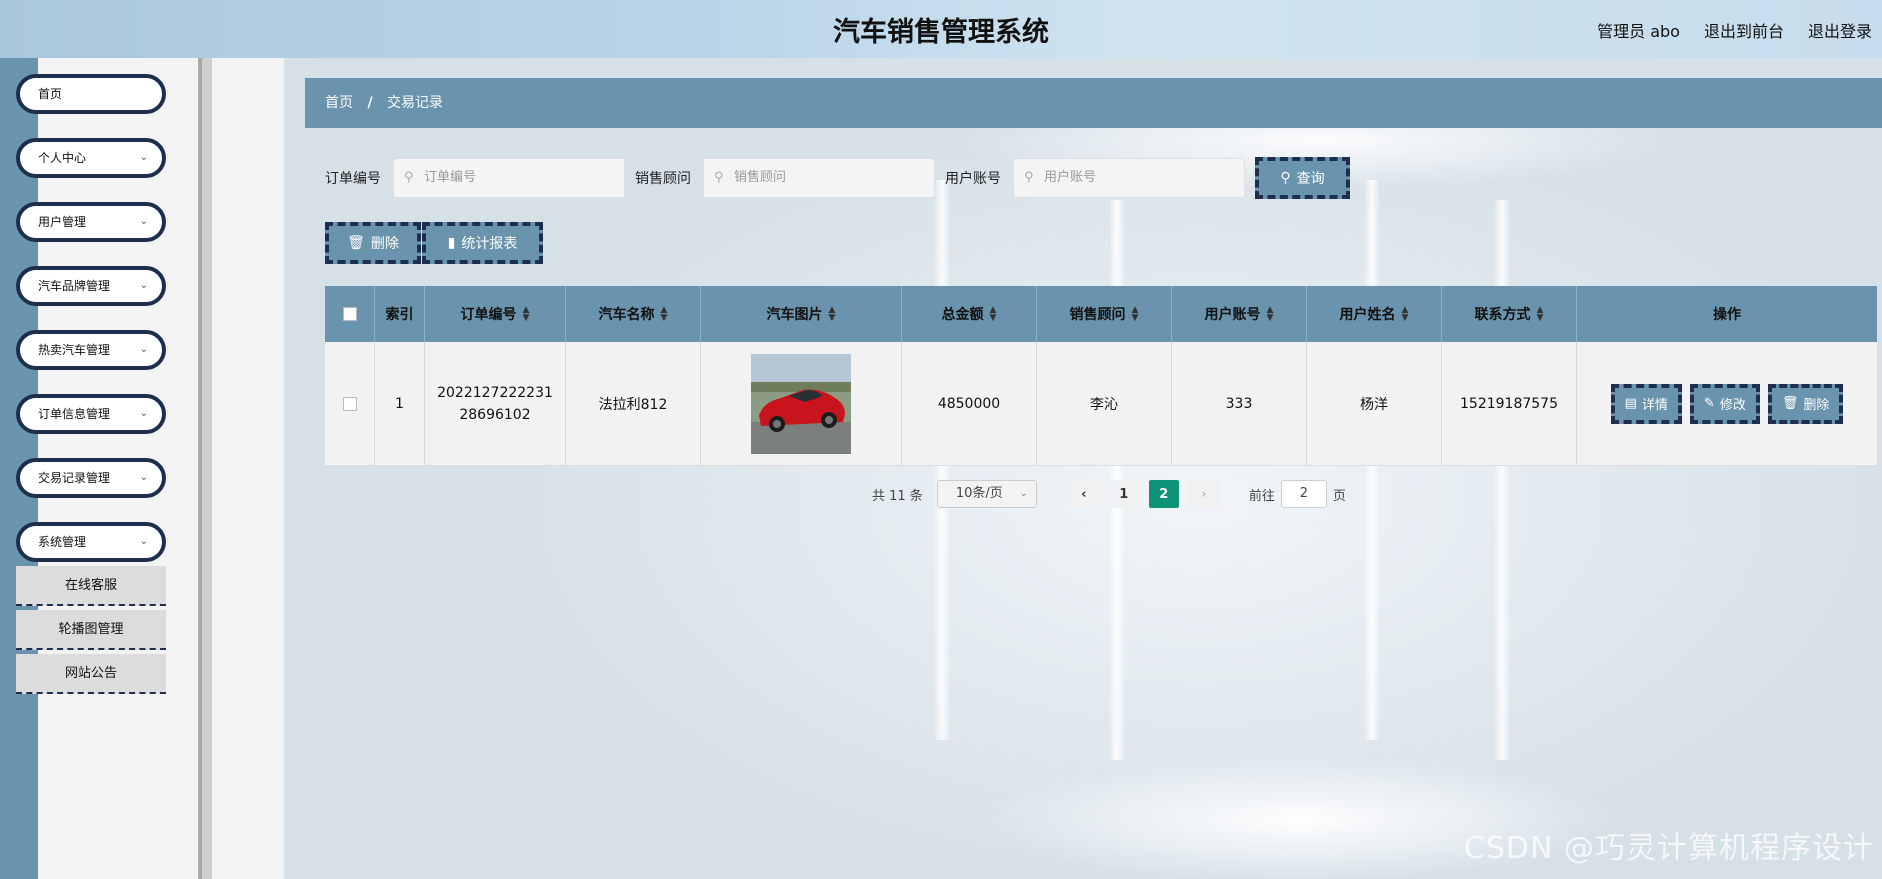 Image resolution: width=1882 pixels, height=879 pixels. Describe the element at coordinates (1840, 30) in the screenshot. I see `logout-link: 退出登录` at that location.